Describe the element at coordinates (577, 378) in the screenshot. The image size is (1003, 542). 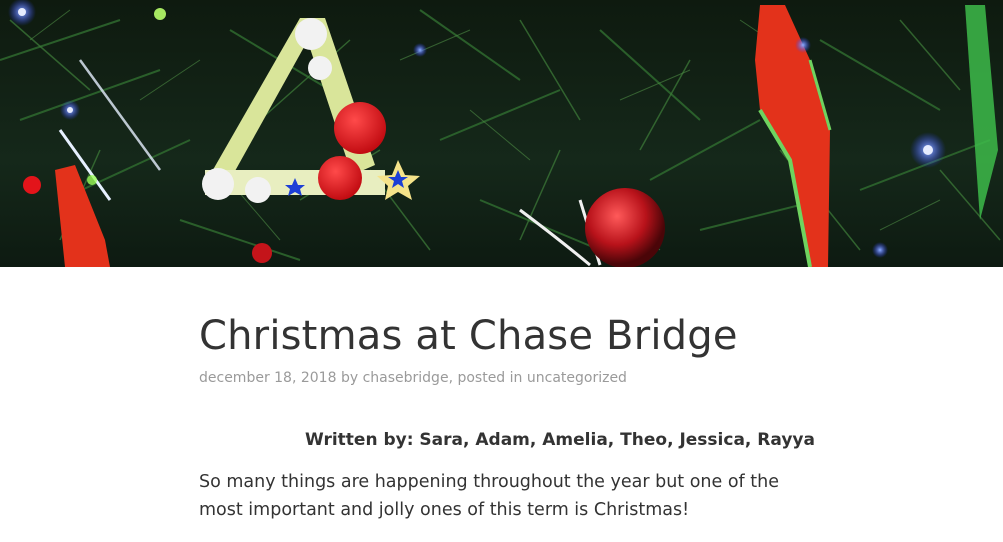
I see `post-category-link: uncategorized` at that location.